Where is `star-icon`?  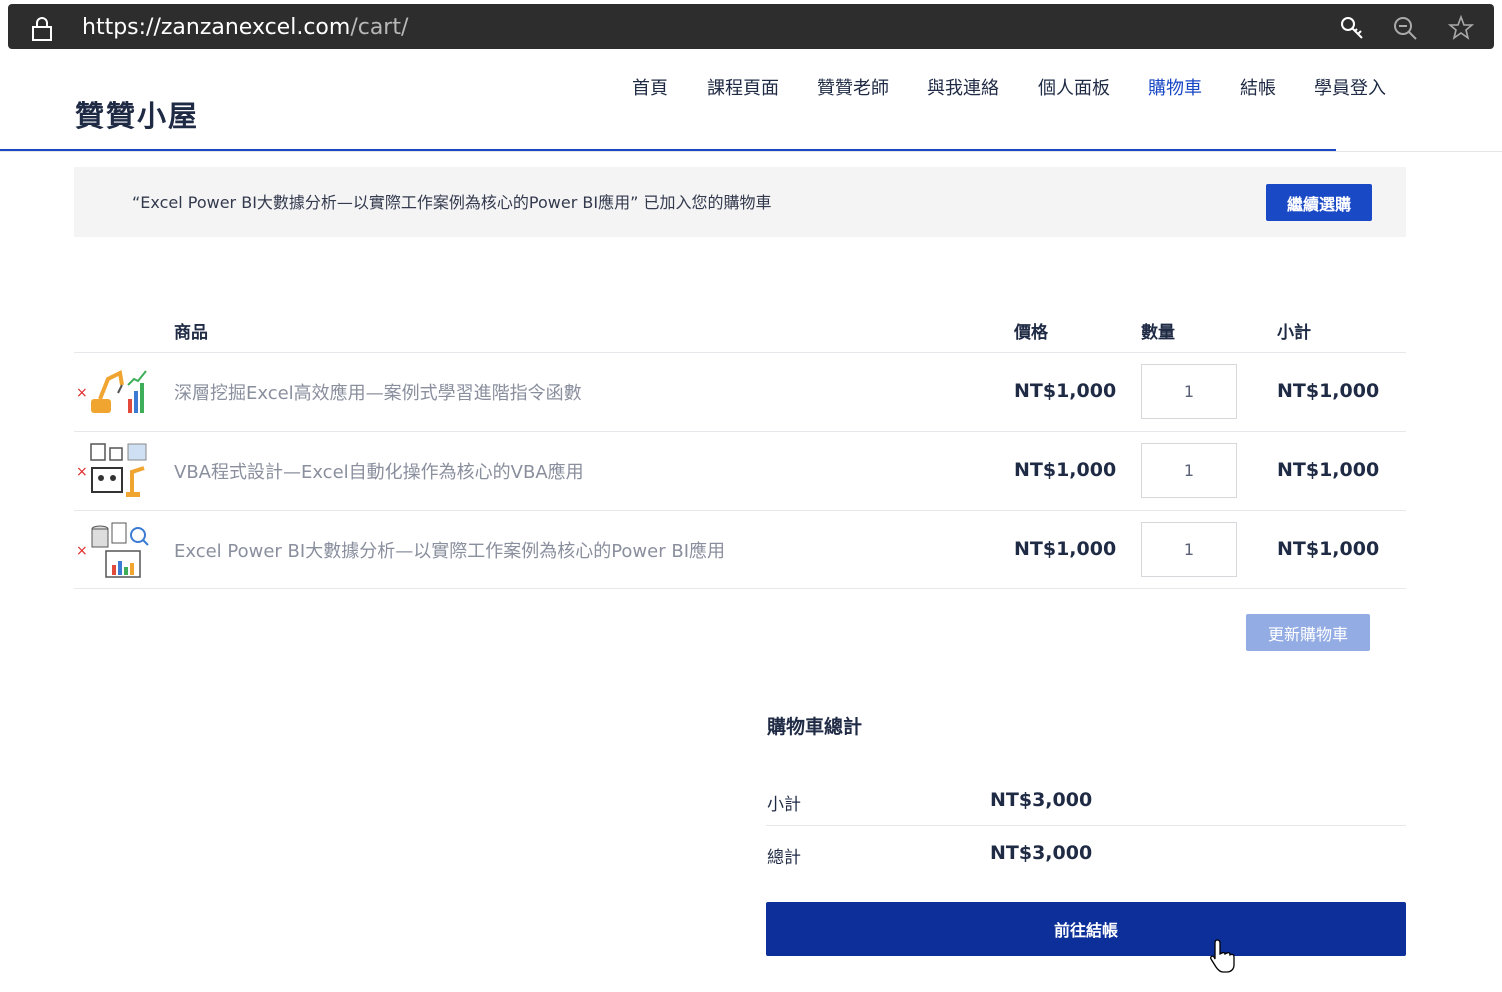 star-icon is located at coordinates (1461, 28).